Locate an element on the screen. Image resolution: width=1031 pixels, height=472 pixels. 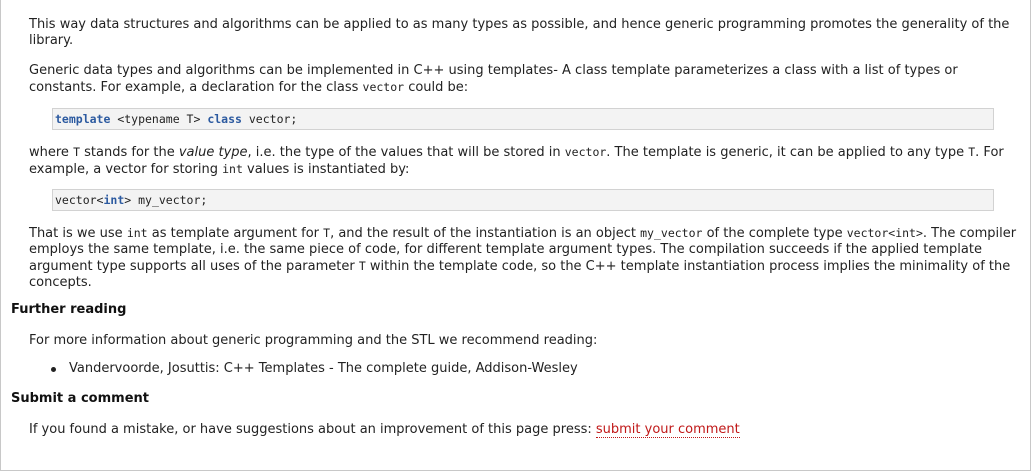
bullet-icon is located at coordinates (53, 369).